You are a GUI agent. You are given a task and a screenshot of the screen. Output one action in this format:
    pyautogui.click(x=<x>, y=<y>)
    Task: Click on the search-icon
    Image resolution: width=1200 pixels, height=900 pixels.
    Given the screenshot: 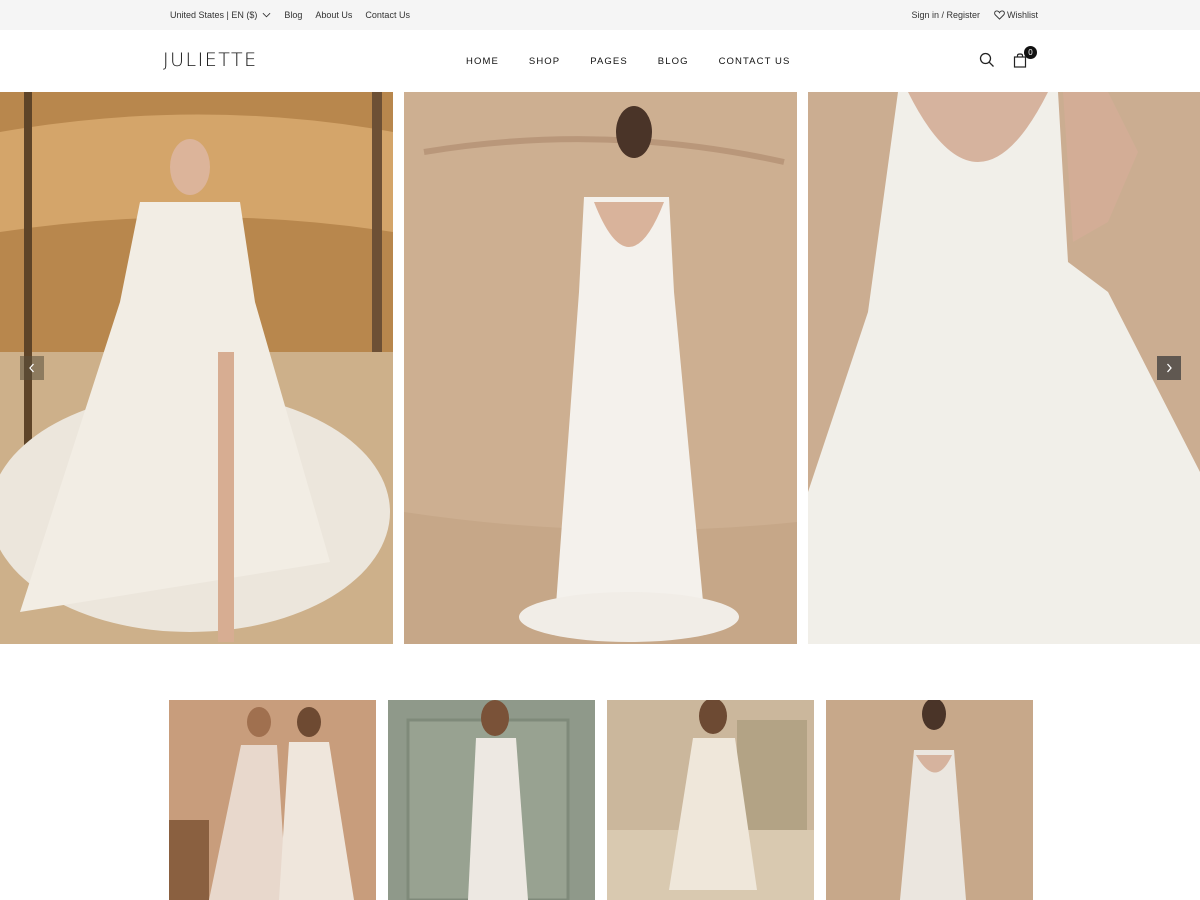 What is the action you would take?
    pyautogui.click(x=987, y=60)
    